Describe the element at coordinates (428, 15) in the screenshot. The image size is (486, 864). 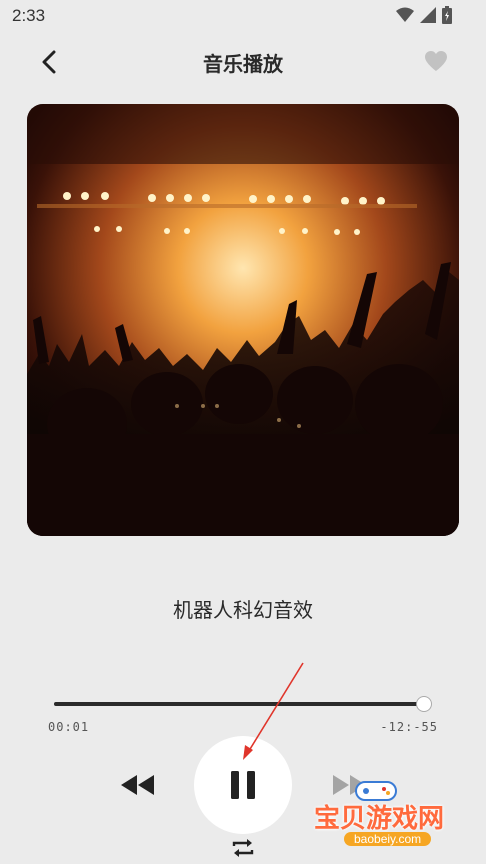
I see `signal-icon` at that location.